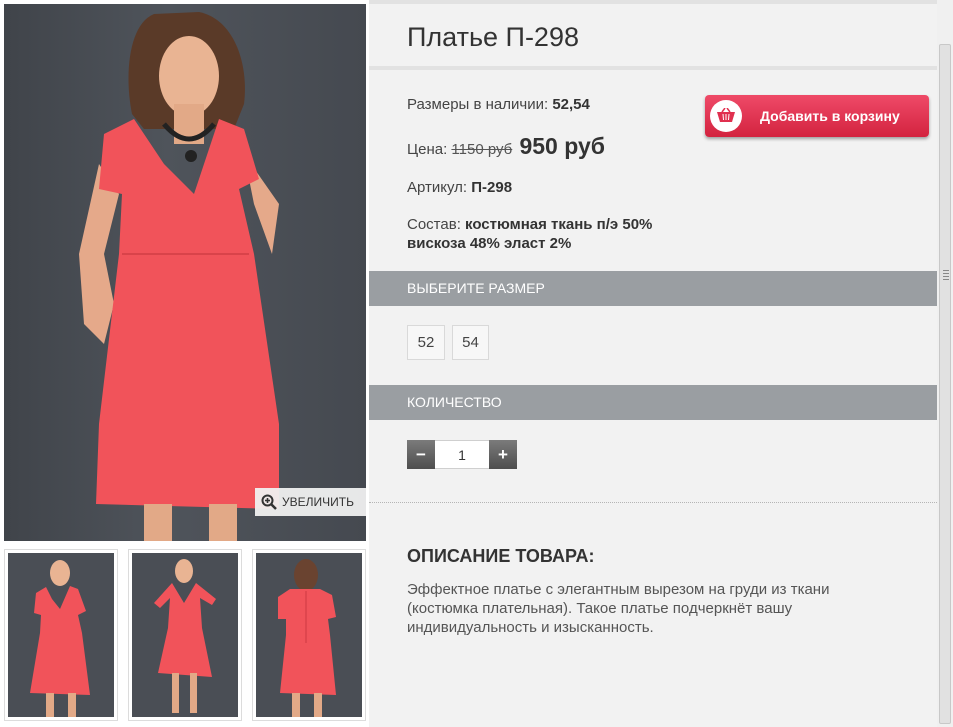  I want to click on thumbnail-image-pose, so click(185, 635).